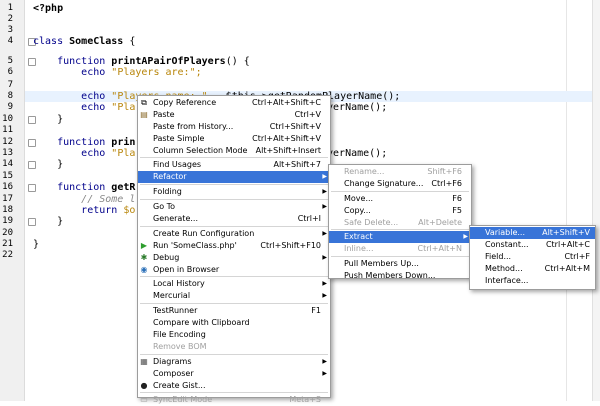  Describe the element at coordinates (234, 270) in the screenshot. I see `menu-item-open-in-browser: ◉ Open in Browser` at that location.